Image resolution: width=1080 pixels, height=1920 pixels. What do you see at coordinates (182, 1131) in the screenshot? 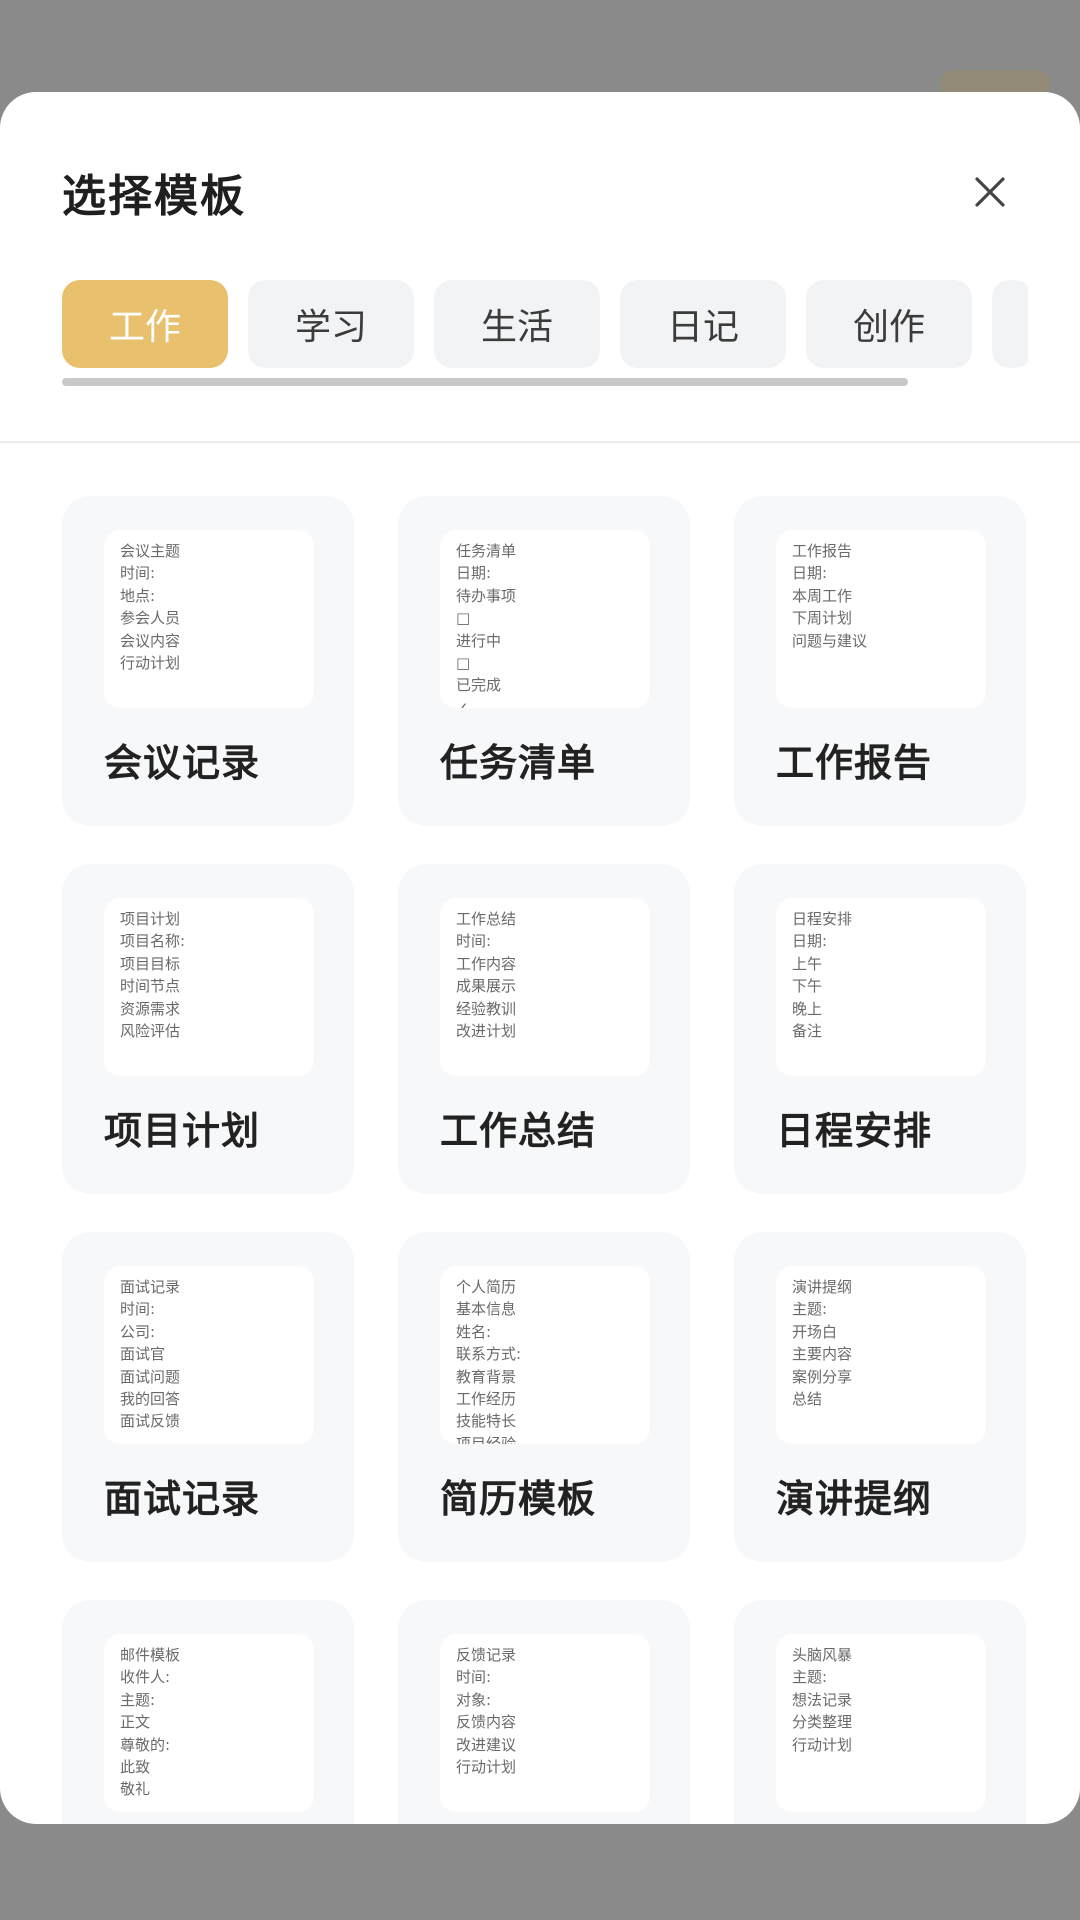
I see `template-title: 项目计划` at bounding box center [182, 1131].